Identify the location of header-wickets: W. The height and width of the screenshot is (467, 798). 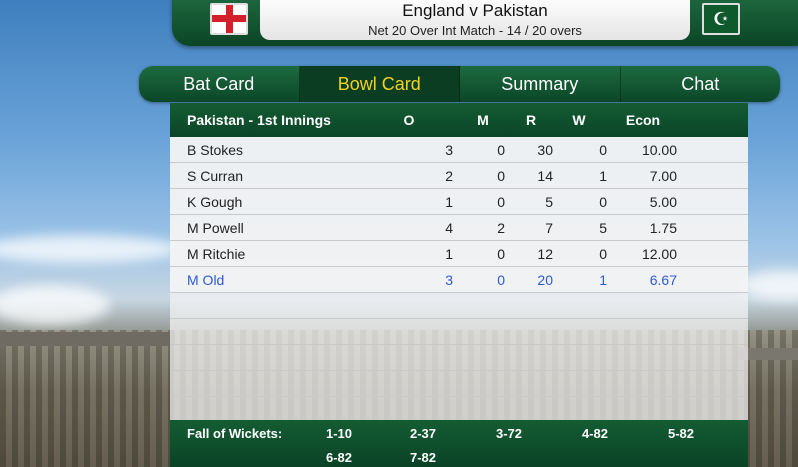
(579, 120).